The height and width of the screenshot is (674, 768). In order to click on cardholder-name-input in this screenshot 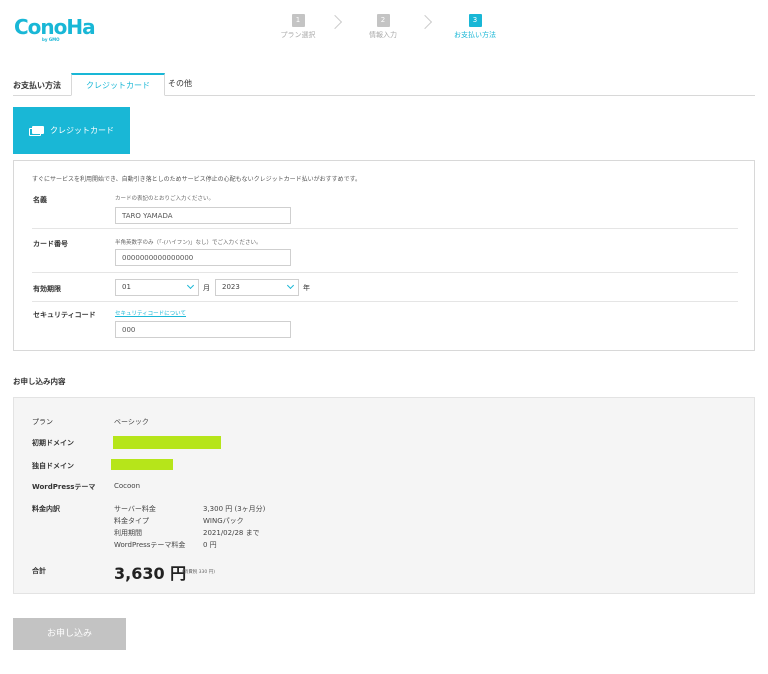, I will do `click(203, 215)`.